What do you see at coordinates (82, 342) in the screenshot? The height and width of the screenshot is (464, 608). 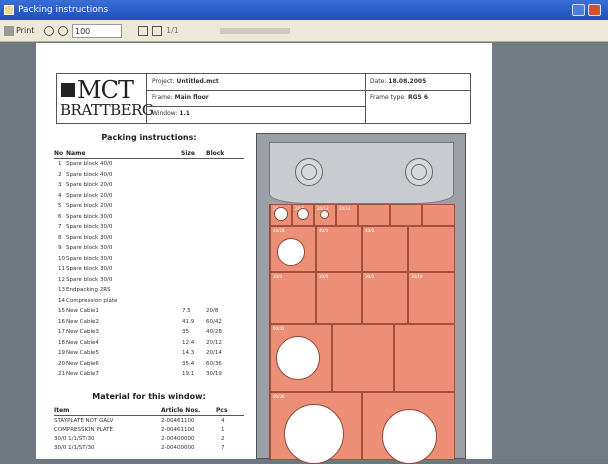 I see `packing-cell-name: New Cable4` at bounding box center [82, 342].